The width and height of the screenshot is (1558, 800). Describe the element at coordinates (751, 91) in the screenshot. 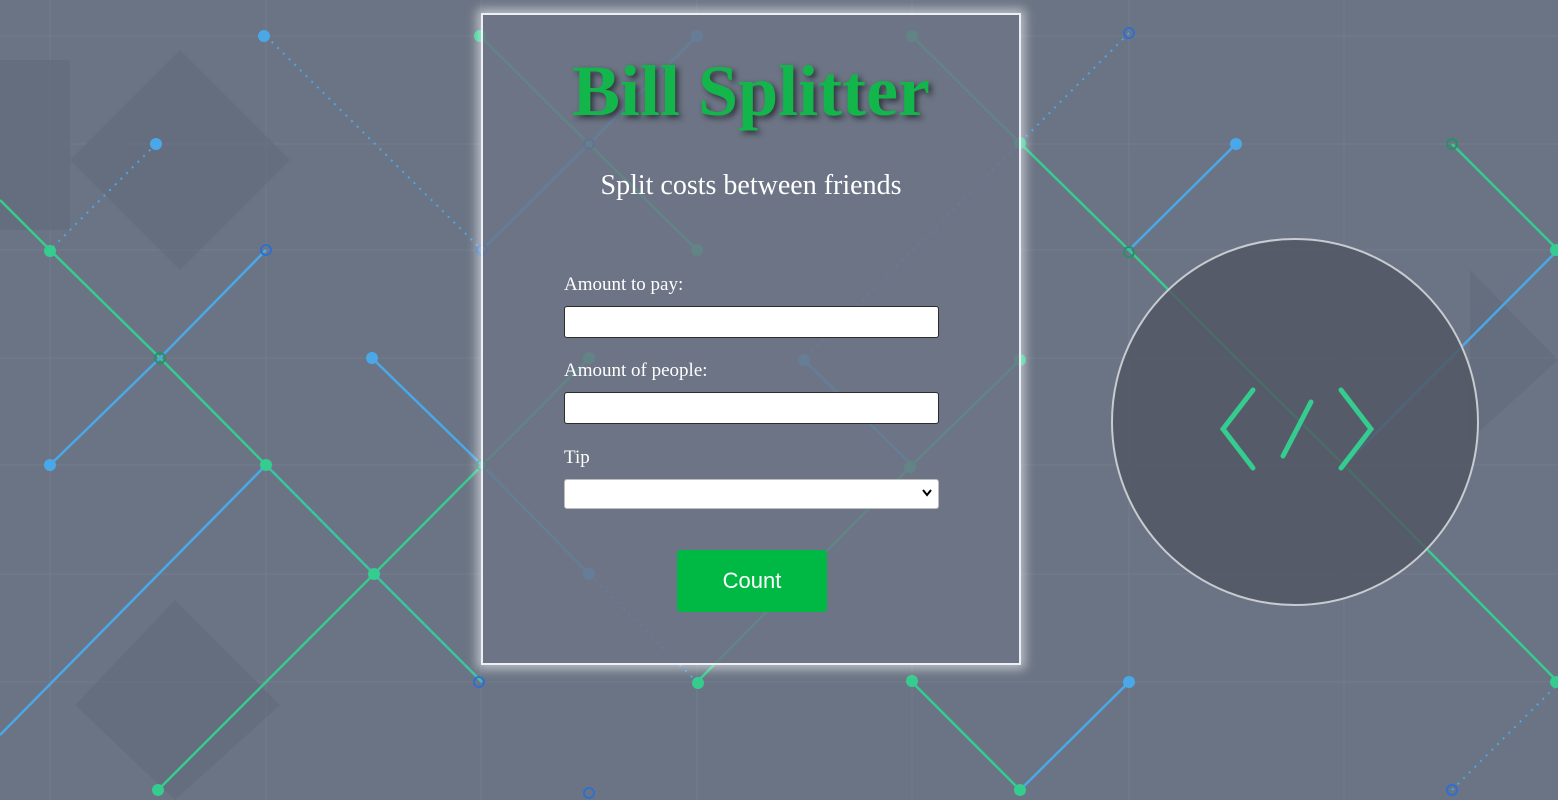

I see `page-title: Bill Splitter` at that location.